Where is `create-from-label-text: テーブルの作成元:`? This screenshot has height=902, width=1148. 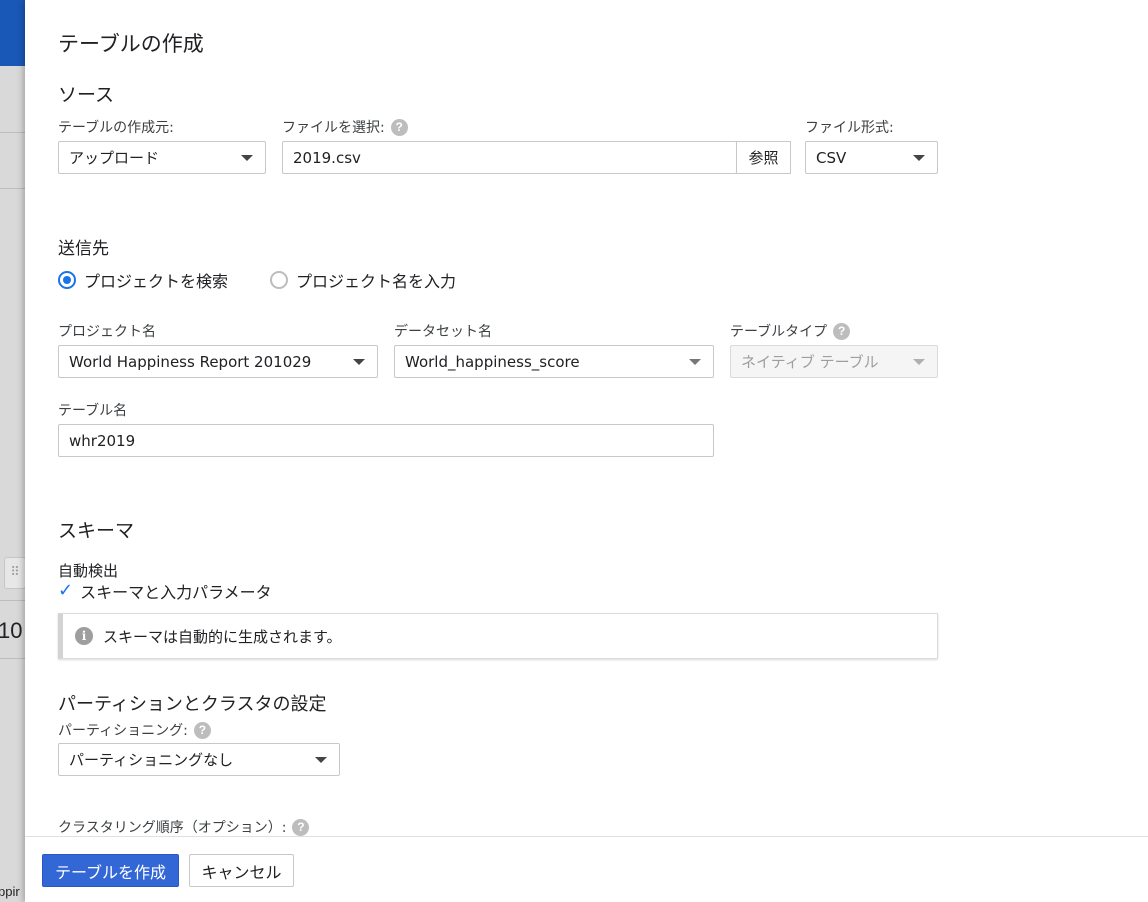 create-from-label-text: テーブルの作成元: is located at coordinates (116, 128).